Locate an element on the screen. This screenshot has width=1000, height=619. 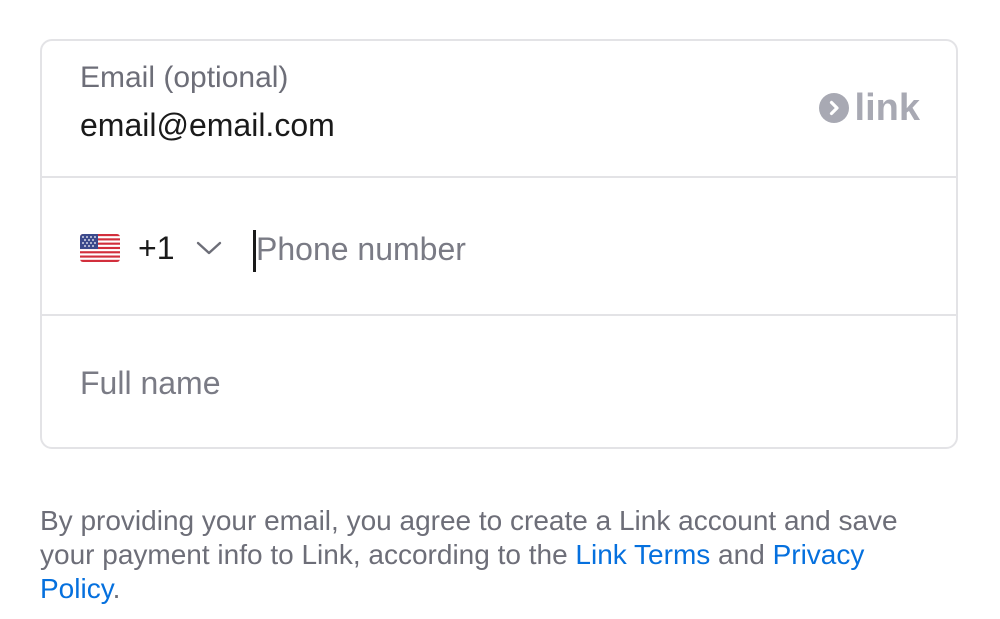
dial-code: +1 is located at coordinates (156, 247).